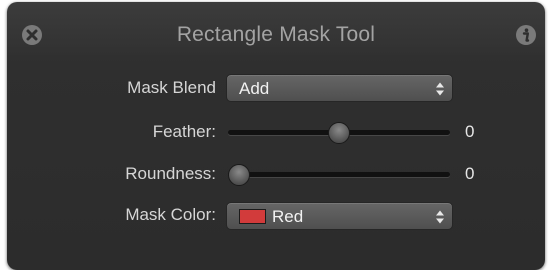  I want to click on mask-blend-label: Mask Blend, so click(171, 87).